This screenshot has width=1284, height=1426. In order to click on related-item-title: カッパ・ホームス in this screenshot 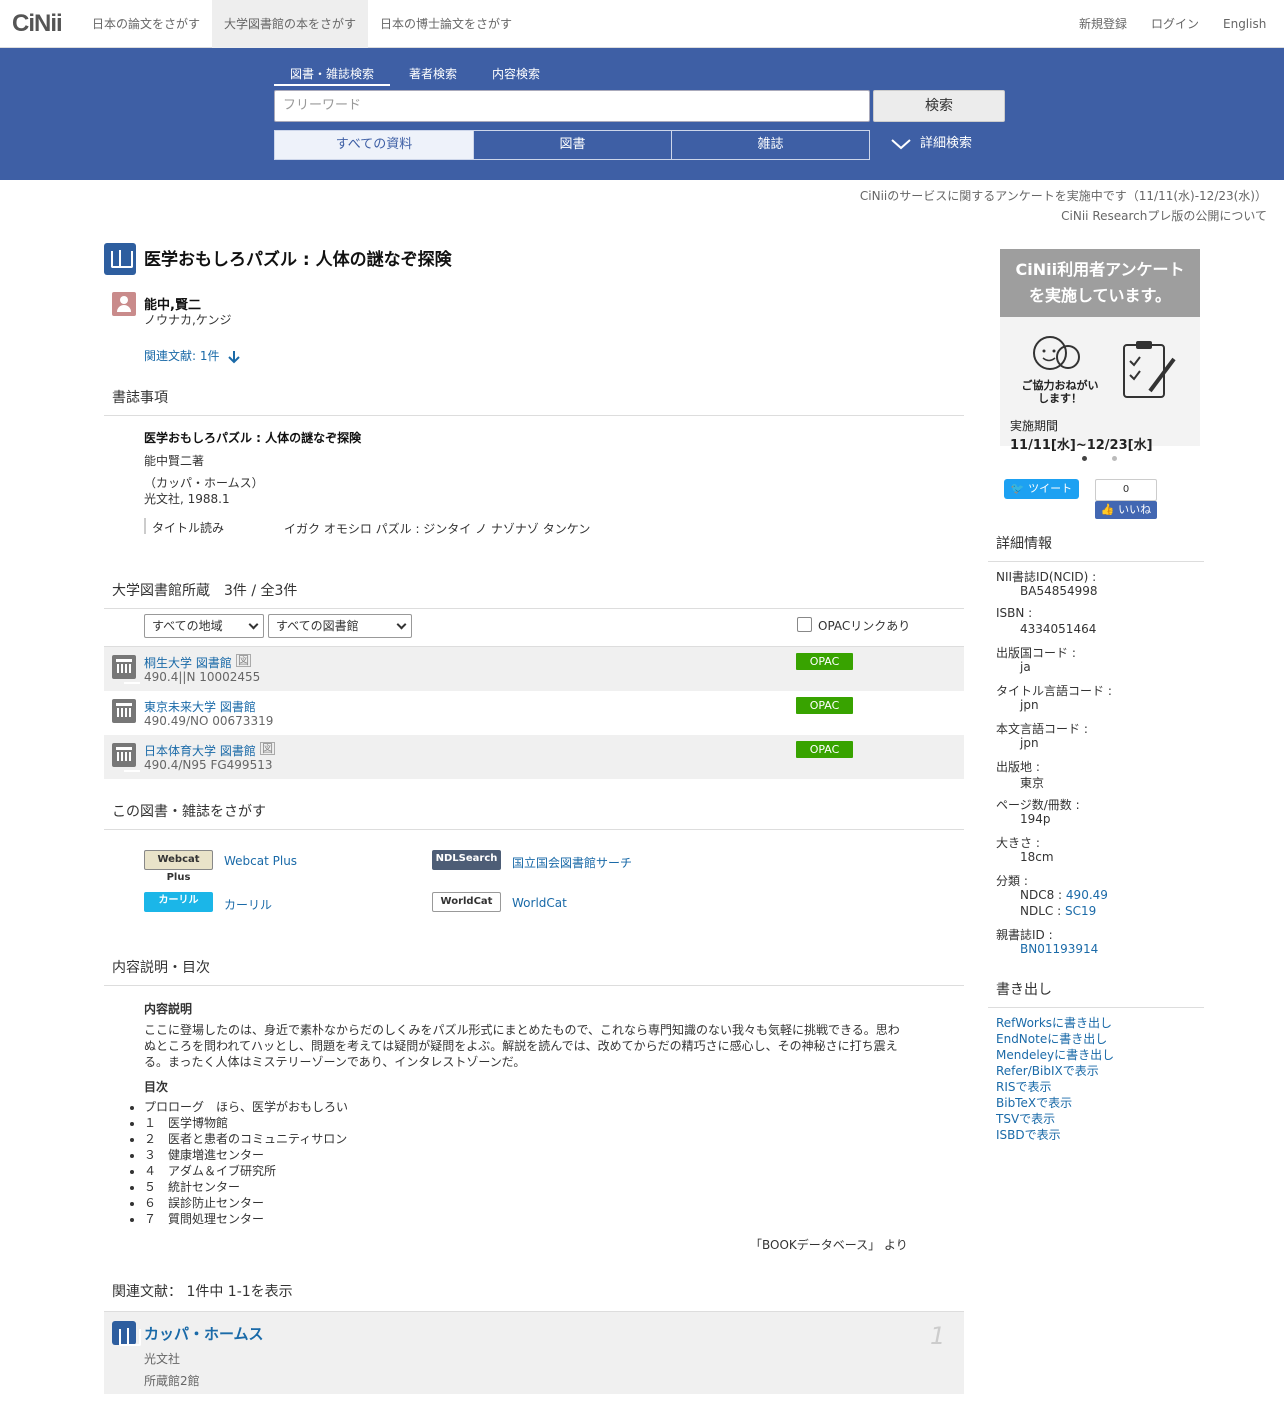, I will do `click(204, 1333)`.